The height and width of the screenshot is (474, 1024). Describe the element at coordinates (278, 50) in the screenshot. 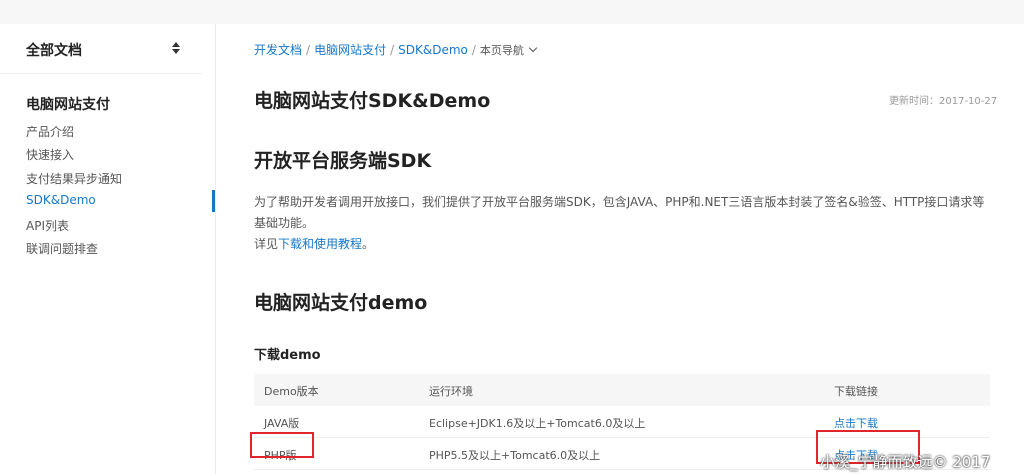

I see `breadcrumb-docs: 开发文档` at that location.